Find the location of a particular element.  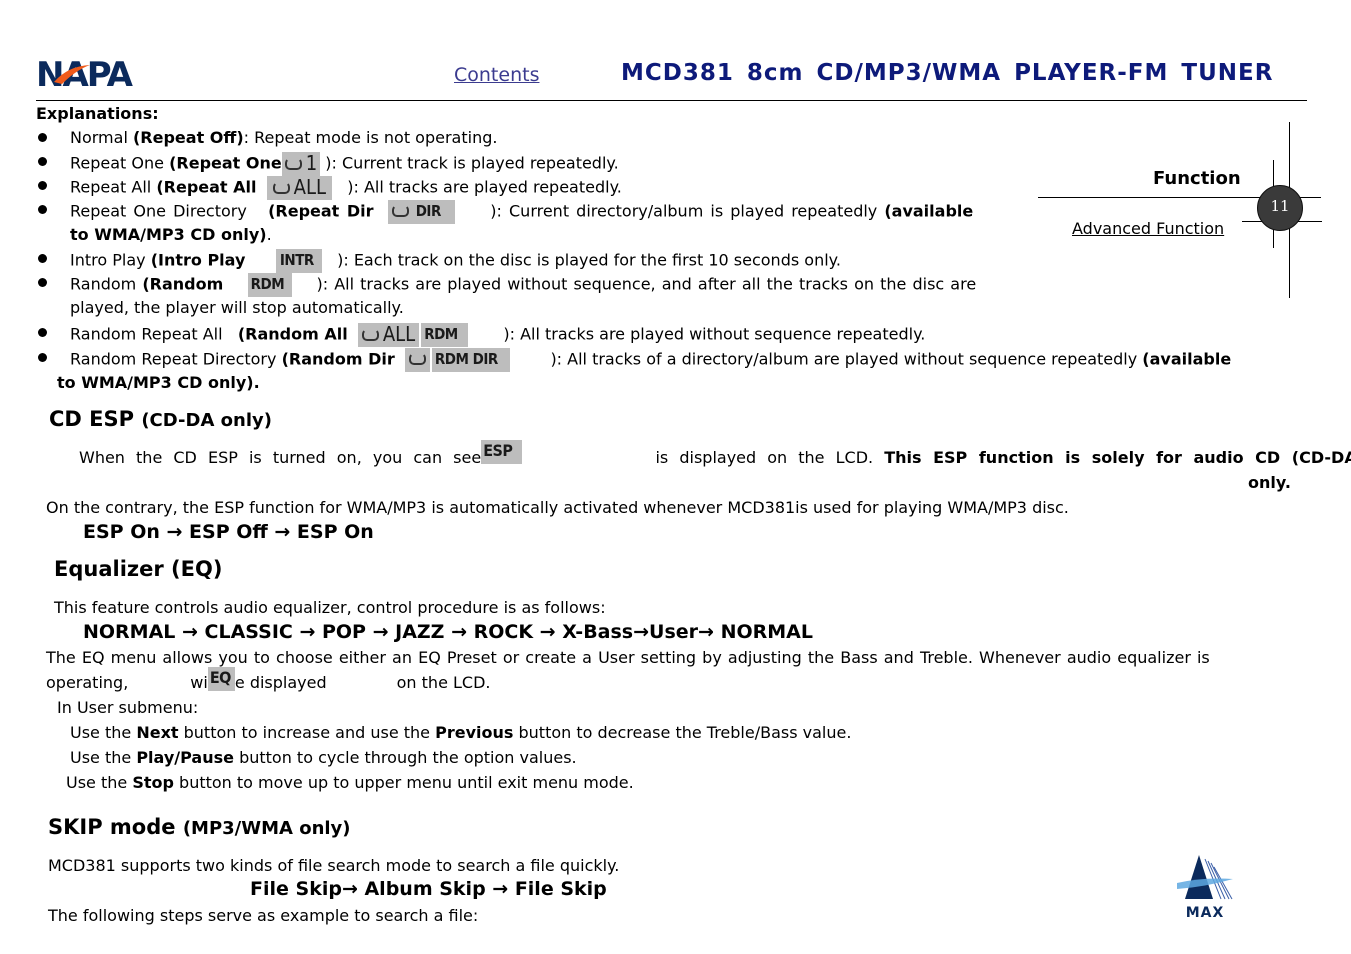

user-submenu-heading: In User submenu: is located at coordinates (128, 707).